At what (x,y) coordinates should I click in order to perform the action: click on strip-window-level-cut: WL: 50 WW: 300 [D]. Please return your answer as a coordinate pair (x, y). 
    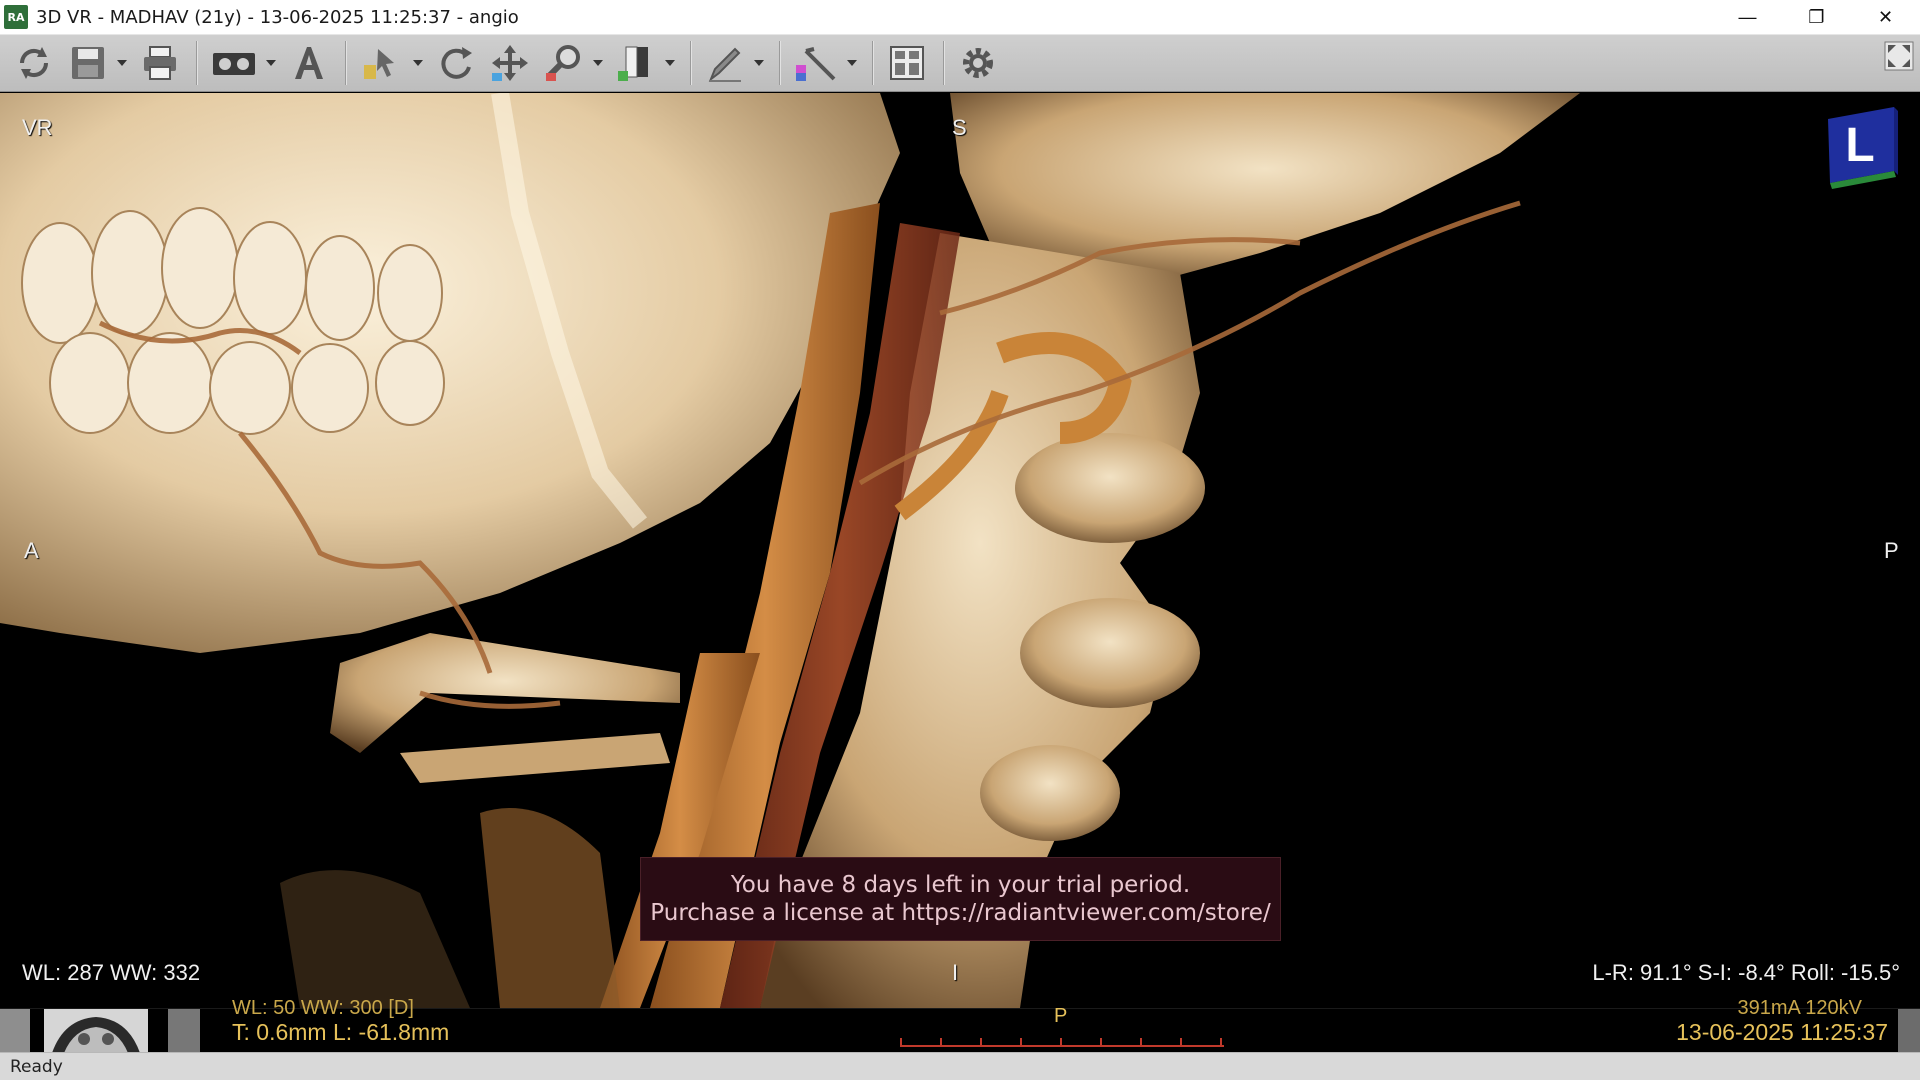
    Looking at the image, I should click on (323, 1008).